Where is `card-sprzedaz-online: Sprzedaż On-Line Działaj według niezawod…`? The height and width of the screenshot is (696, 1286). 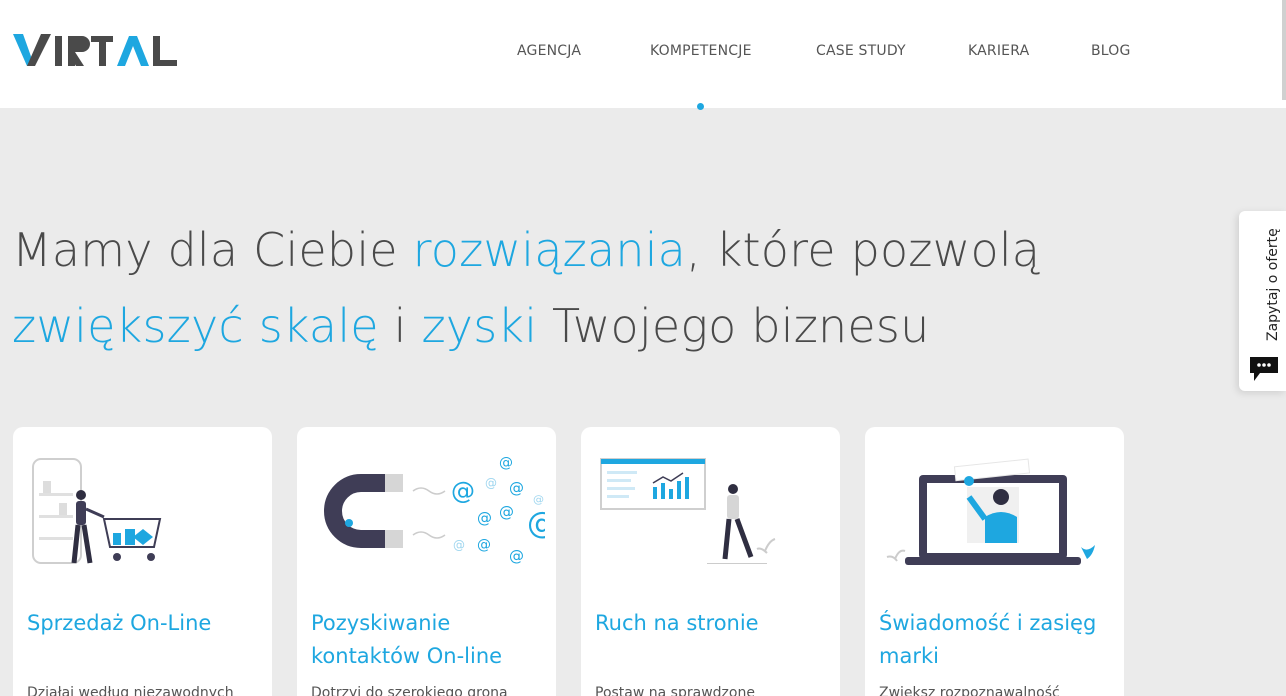 card-sprzedaz-online: Sprzedaż On-Line Działaj według niezawod… is located at coordinates (142, 561).